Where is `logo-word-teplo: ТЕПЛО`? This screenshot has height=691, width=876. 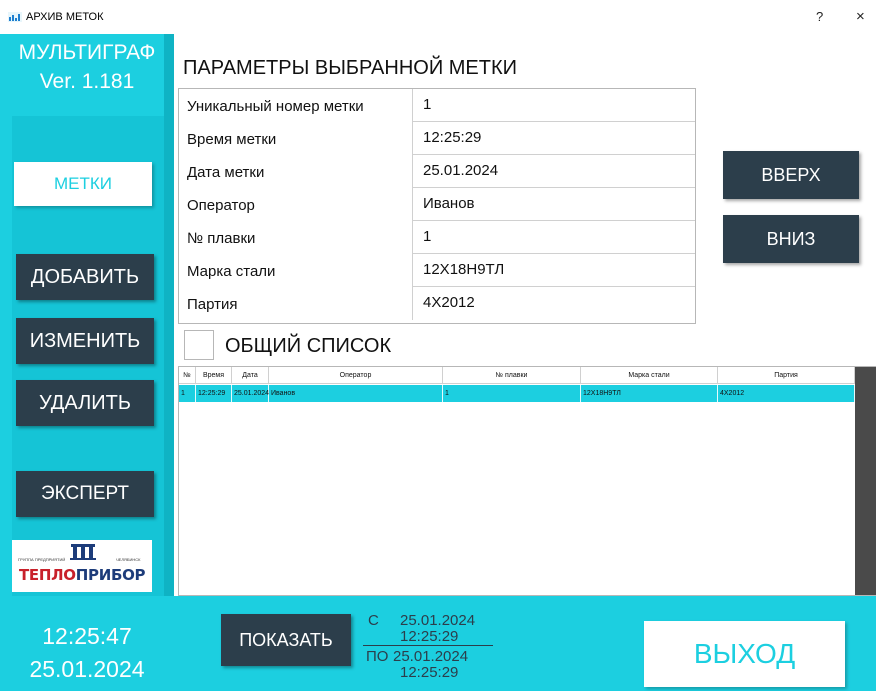 logo-word-teplo: ТЕПЛО is located at coordinates (47, 575).